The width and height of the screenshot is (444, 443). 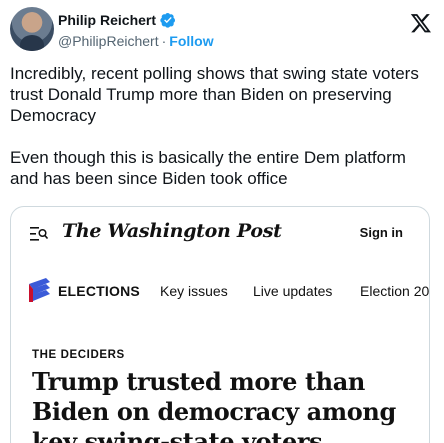 What do you see at coordinates (168, 20) in the screenshot?
I see `verified-badge-icon` at bounding box center [168, 20].